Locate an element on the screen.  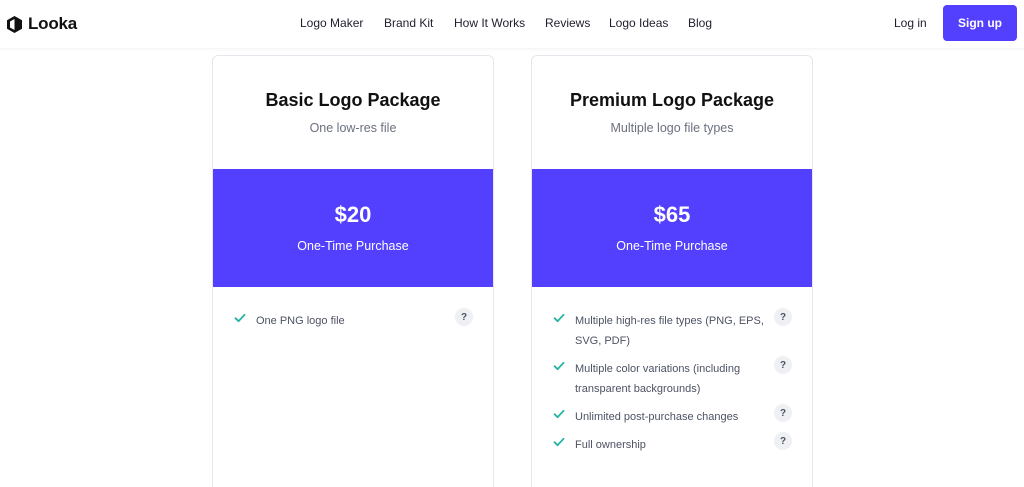
package-title: Basic Logo Package is located at coordinates (353, 100).